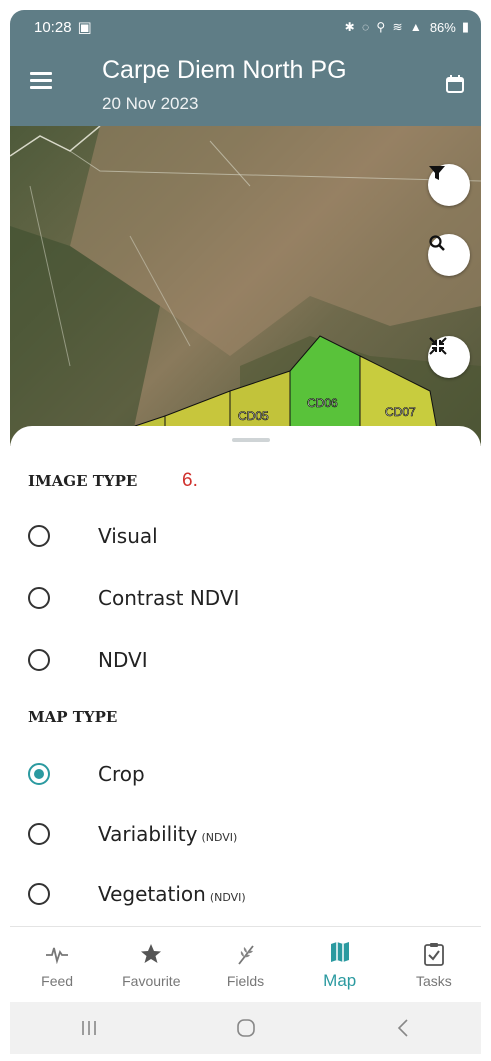  I want to click on image-notification-icon: ▣, so click(84, 27).